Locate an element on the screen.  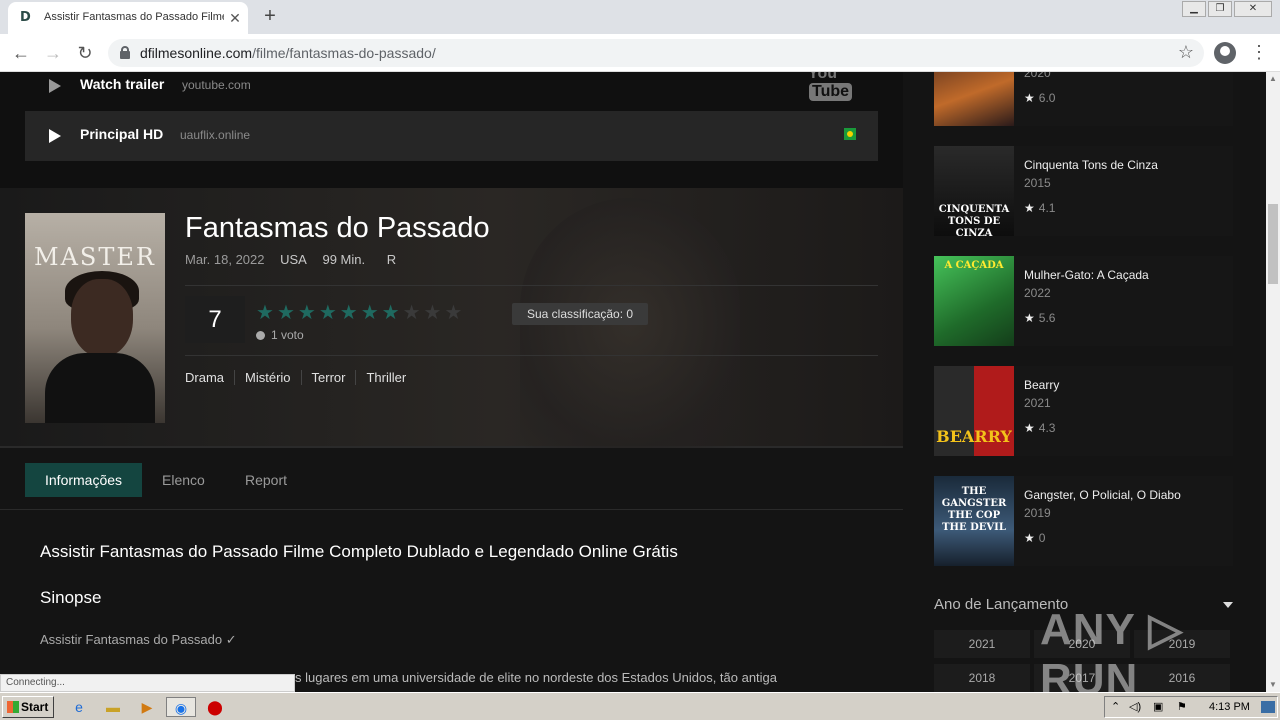
show-desktop-icon is located at coordinates (1268, 707).